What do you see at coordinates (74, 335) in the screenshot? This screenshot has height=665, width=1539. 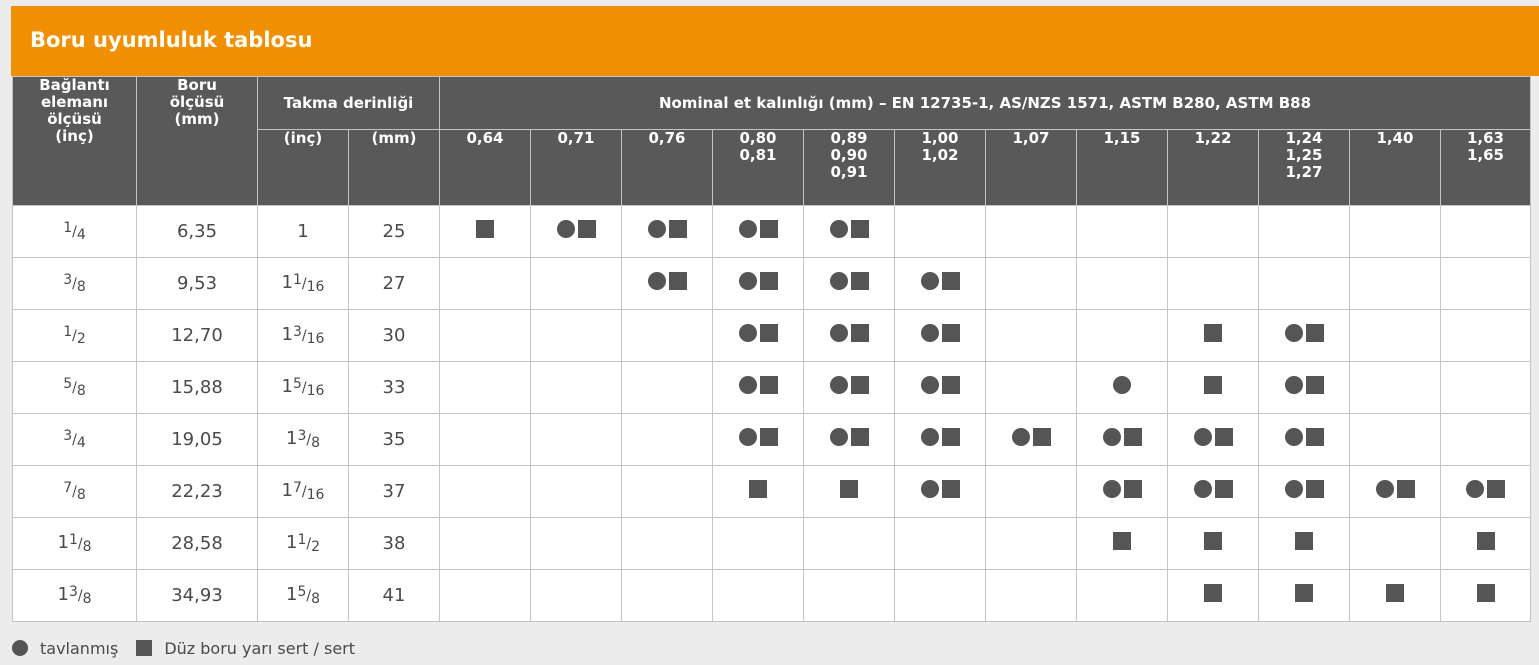 I see `connector-size-cell: 1/2` at bounding box center [74, 335].